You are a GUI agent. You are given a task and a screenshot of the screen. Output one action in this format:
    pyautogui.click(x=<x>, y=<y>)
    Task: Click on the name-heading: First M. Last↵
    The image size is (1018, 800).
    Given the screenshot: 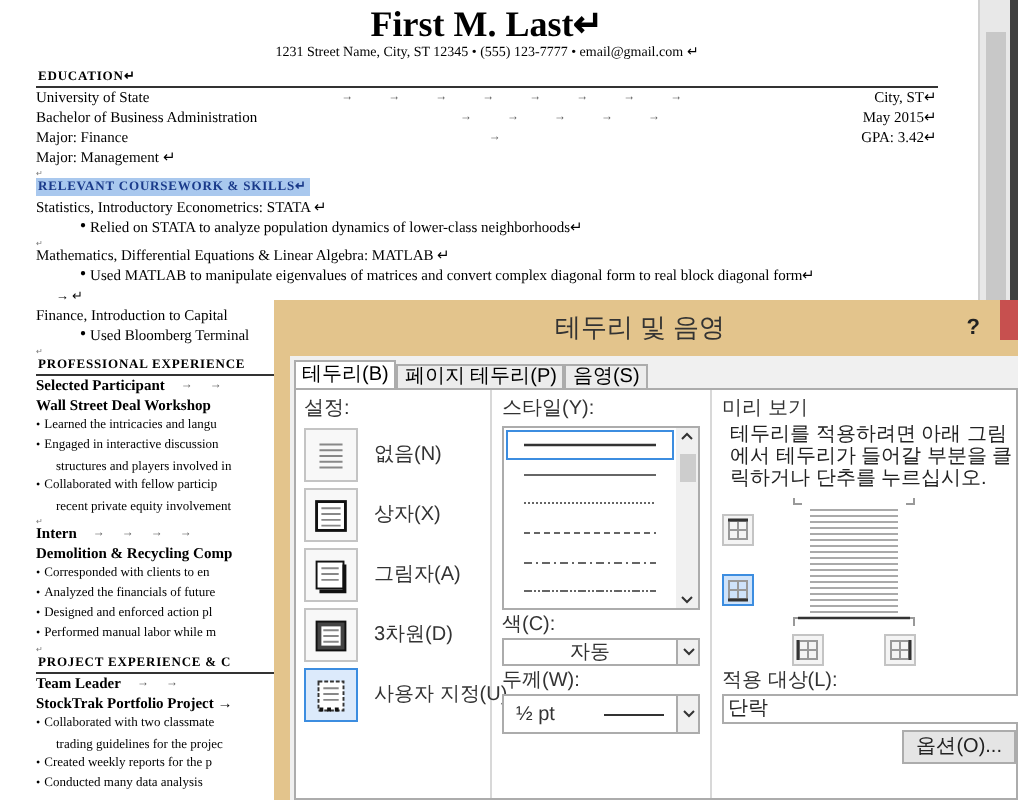 What is the action you would take?
    pyautogui.click(x=487, y=24)
    